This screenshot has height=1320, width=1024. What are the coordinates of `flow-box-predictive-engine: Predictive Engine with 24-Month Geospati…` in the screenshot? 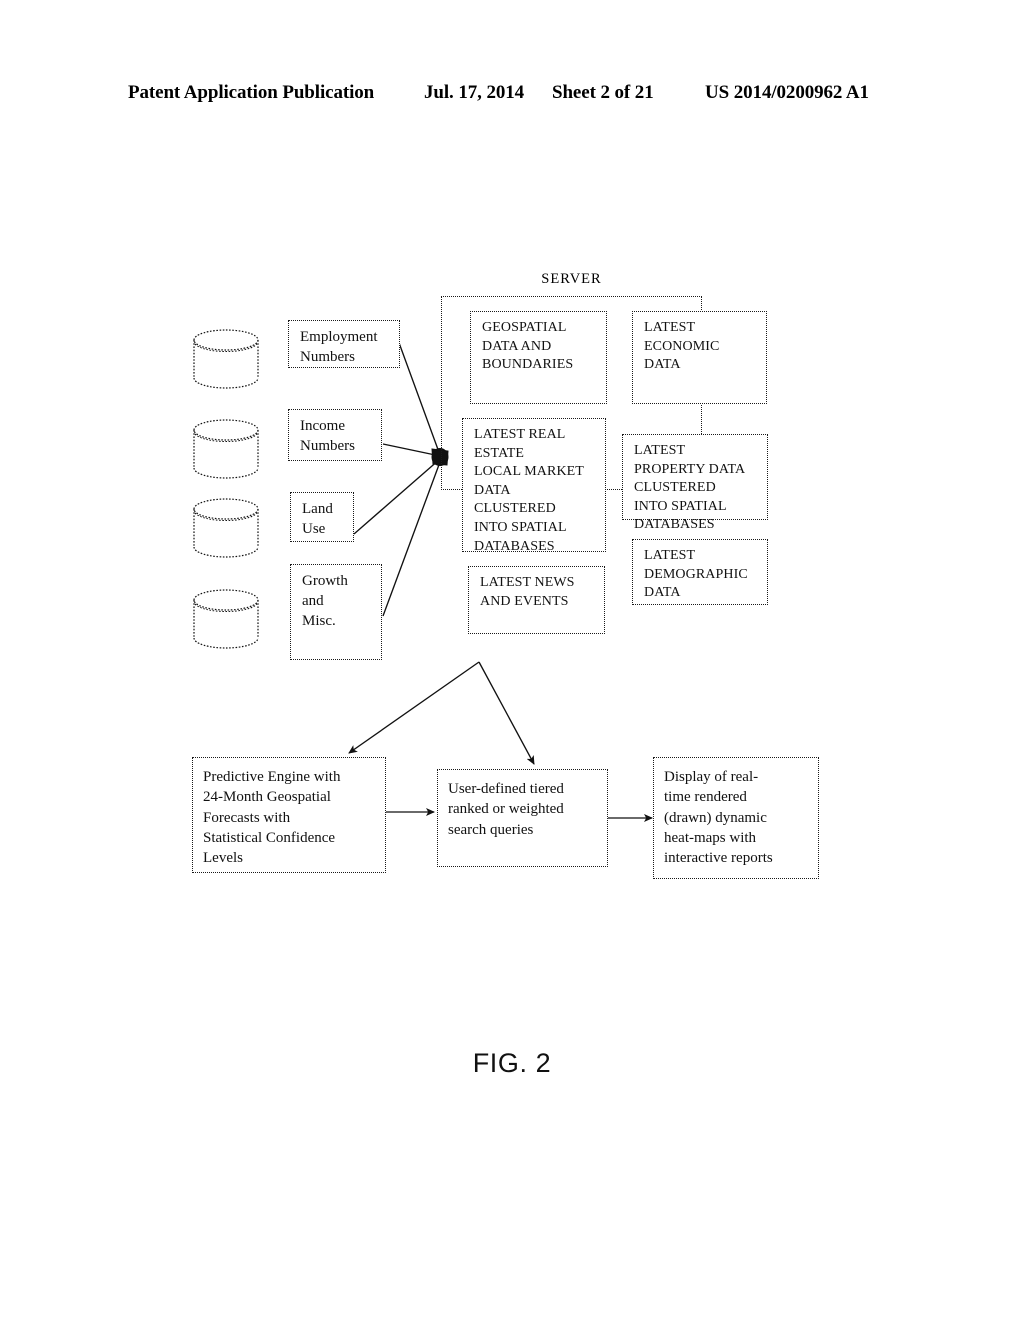 It's located at (289, 815).